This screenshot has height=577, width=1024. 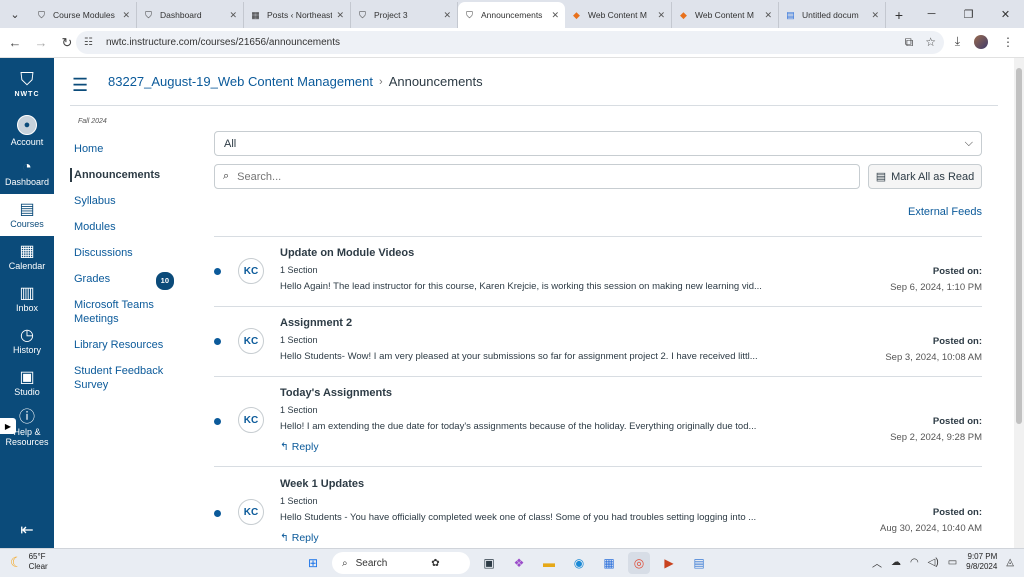 What do you see at coordinates (27, 131) in the screenshot?
I see `global-nav-account: ● Account` at bounding box center [27, 131].